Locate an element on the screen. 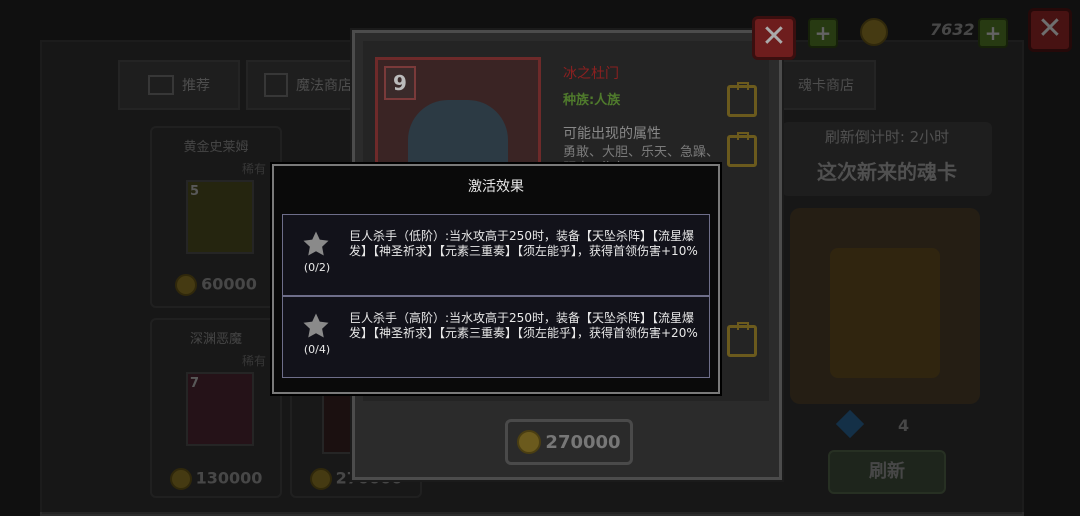  buy-button: 270000 is located at coordinates (569, 442).